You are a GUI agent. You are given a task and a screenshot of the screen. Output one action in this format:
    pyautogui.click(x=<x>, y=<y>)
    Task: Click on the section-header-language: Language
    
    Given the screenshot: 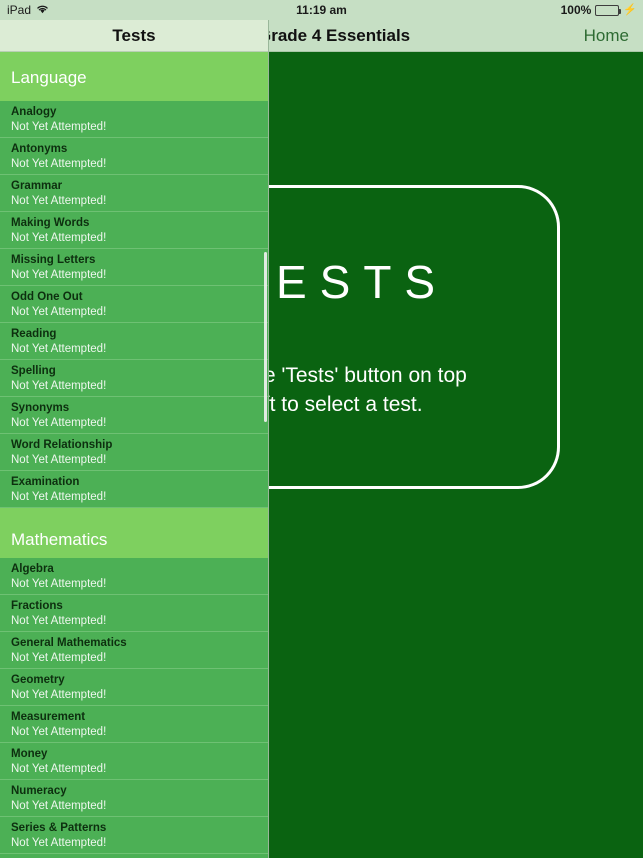 What is the action you would take?
    pyautogui.click(x=134, y=76)
    